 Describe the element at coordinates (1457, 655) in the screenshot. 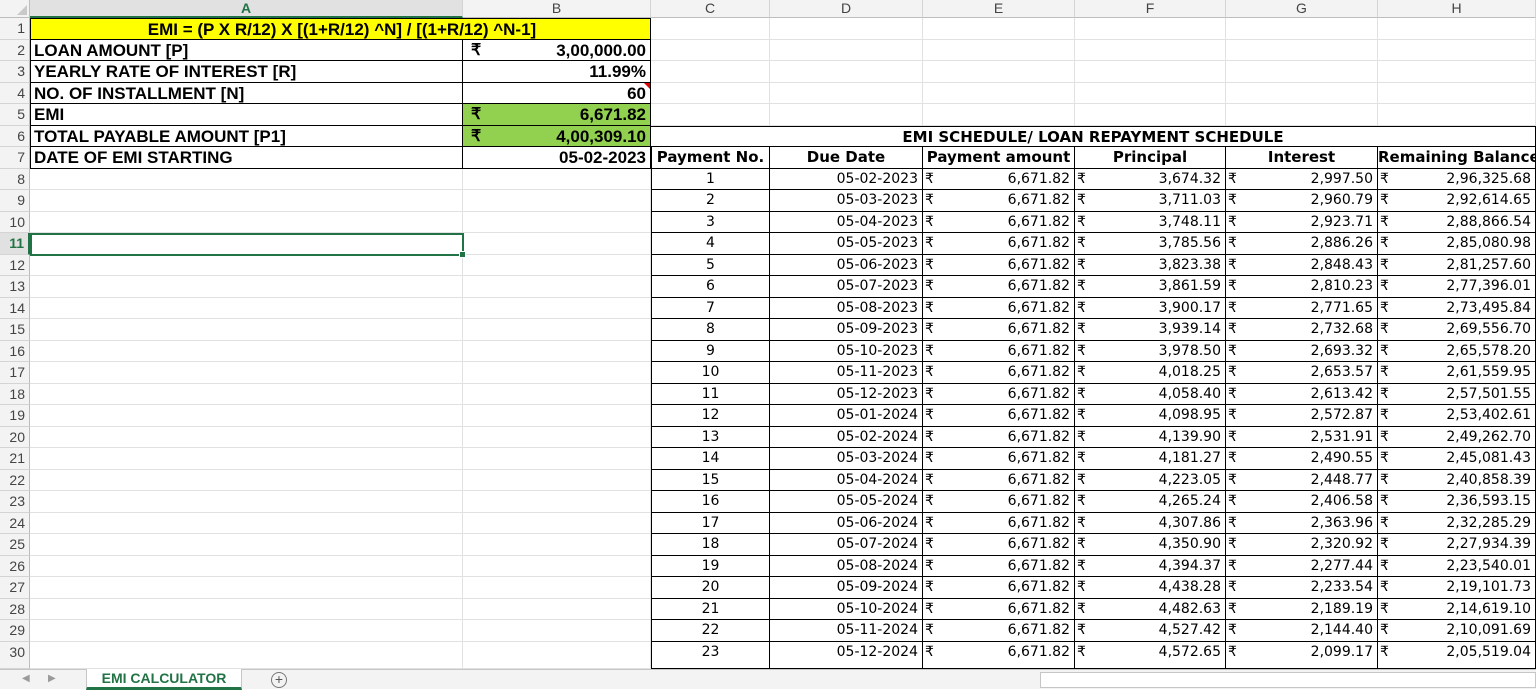

I see `schedule-cell: ₹2,05,519.04` at that location.